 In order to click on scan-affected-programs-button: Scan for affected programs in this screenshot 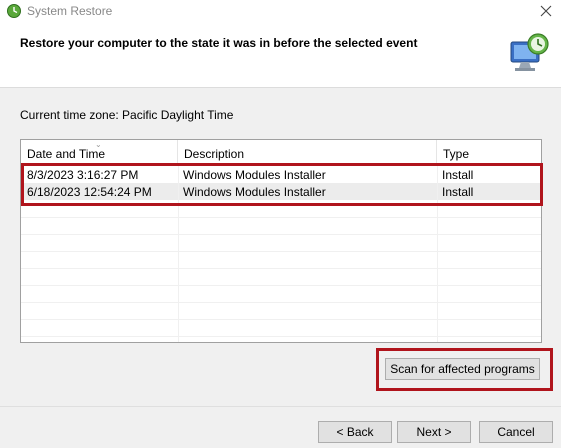, I will do `click(462, 369)`.